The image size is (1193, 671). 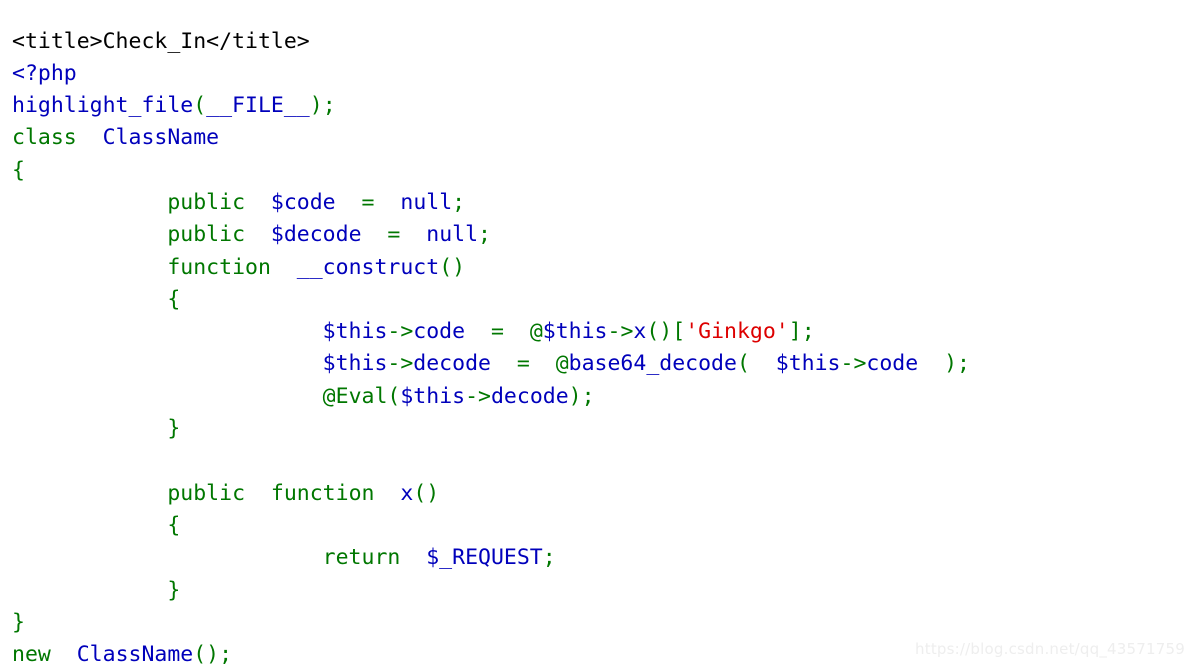 I want to click on code-token: $decode, so click(x=316, y=234).